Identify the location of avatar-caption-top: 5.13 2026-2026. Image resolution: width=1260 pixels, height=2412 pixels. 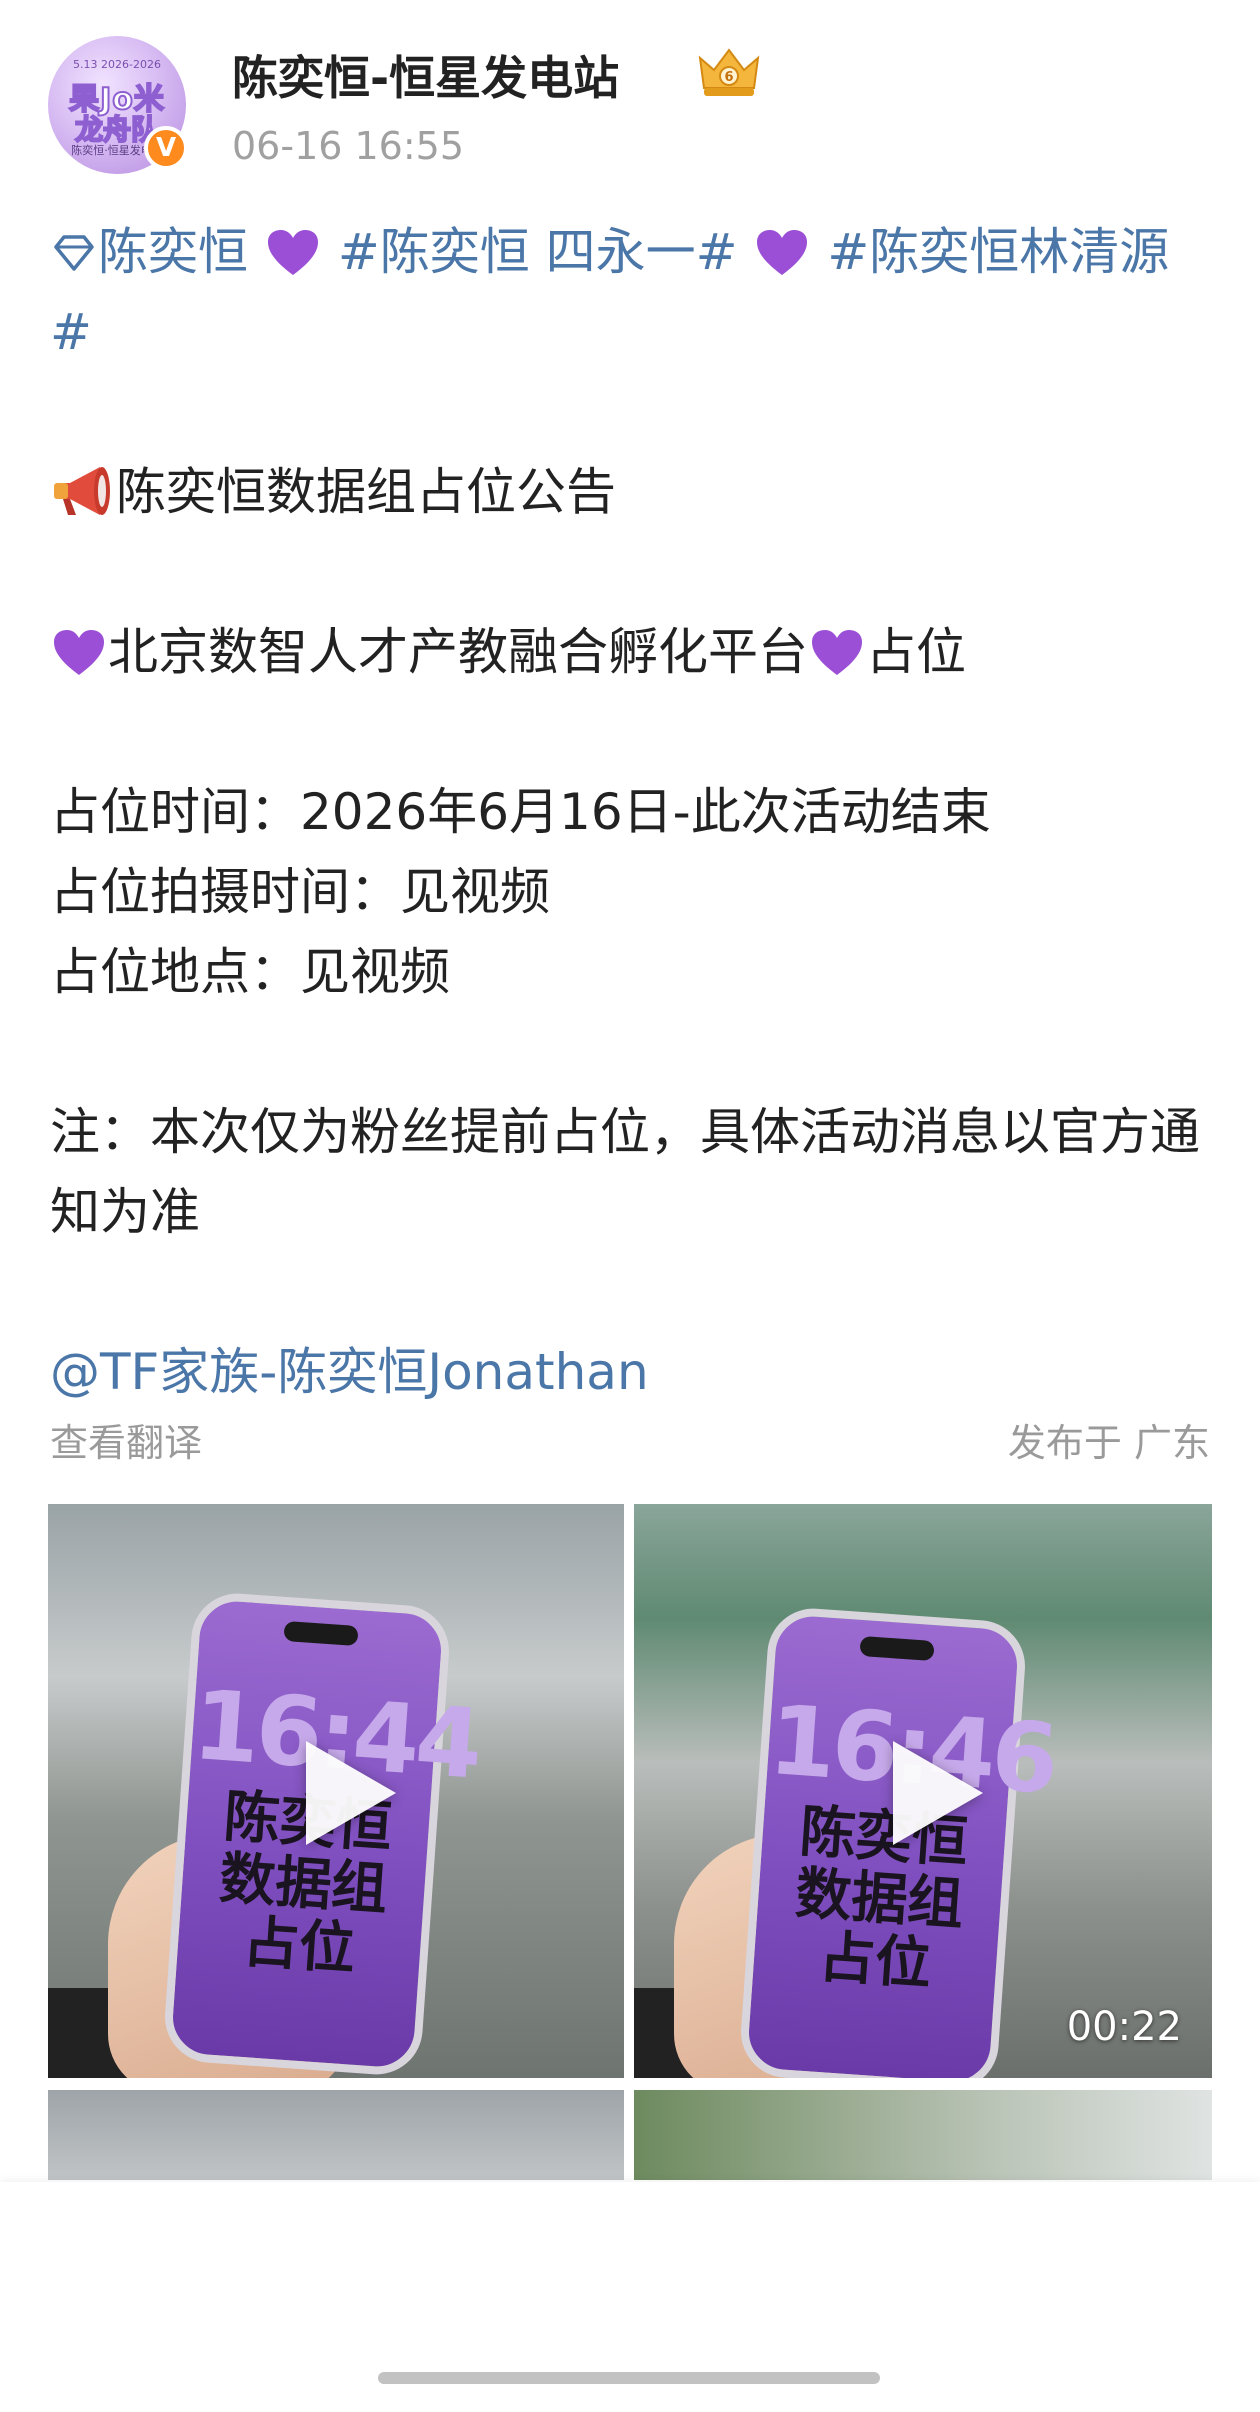
(117, 64).